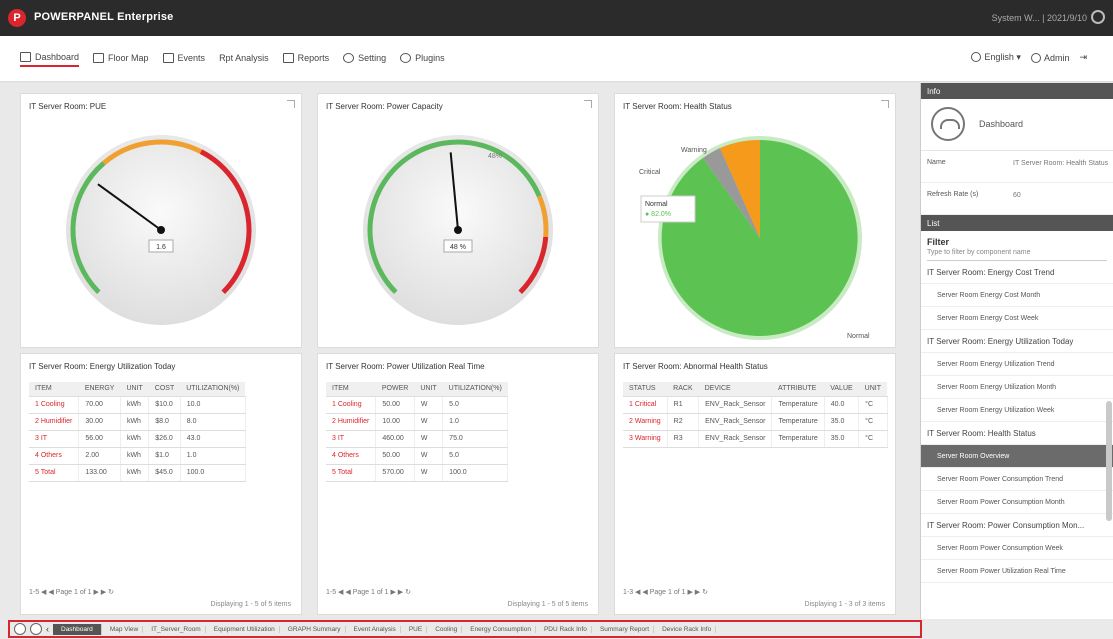 The width and height of the screenshot is (1113, 639). What do you see at coordinates (798, 389) in the screenshot?
I see `column-header: ATTRIBUTE` at bounding box center [798, 389].